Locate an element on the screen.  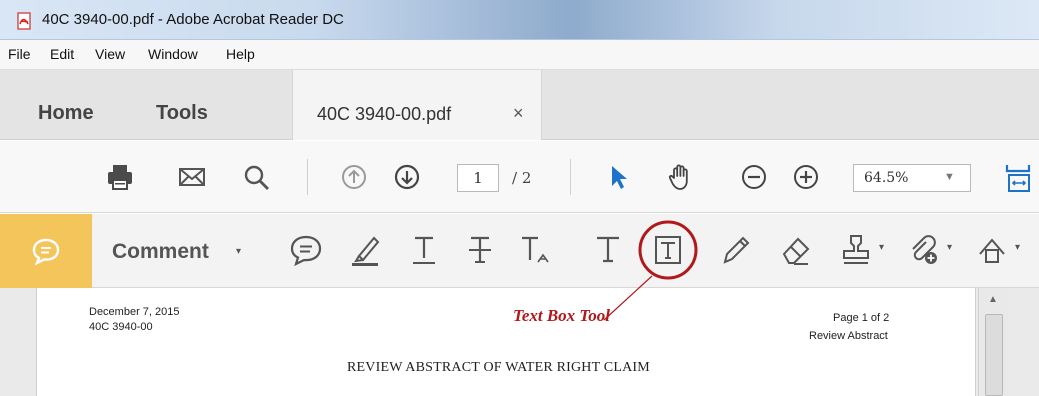
document-date: December 7, 2015 is located at coordinates (134, 312).